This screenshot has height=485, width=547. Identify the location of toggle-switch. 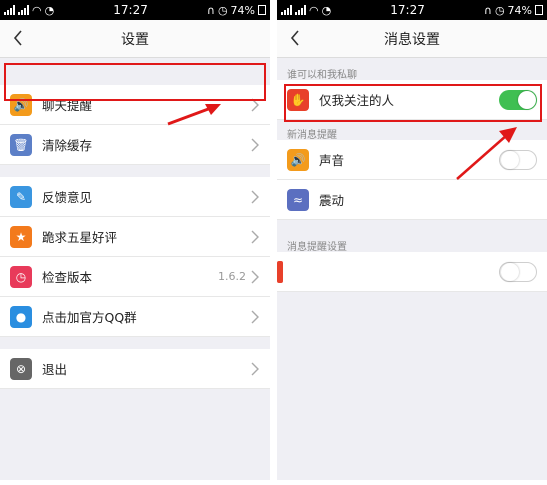
(518, 271).